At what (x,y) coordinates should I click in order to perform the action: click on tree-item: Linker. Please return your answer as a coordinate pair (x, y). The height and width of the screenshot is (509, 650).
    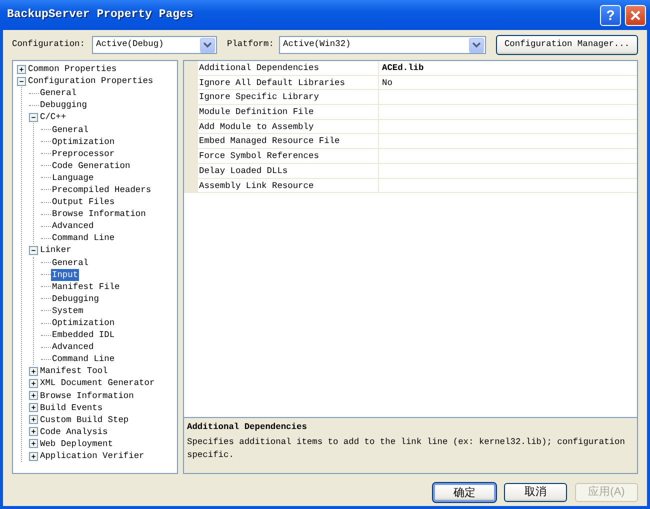
    Looking at the image, I should click on (55, 250).